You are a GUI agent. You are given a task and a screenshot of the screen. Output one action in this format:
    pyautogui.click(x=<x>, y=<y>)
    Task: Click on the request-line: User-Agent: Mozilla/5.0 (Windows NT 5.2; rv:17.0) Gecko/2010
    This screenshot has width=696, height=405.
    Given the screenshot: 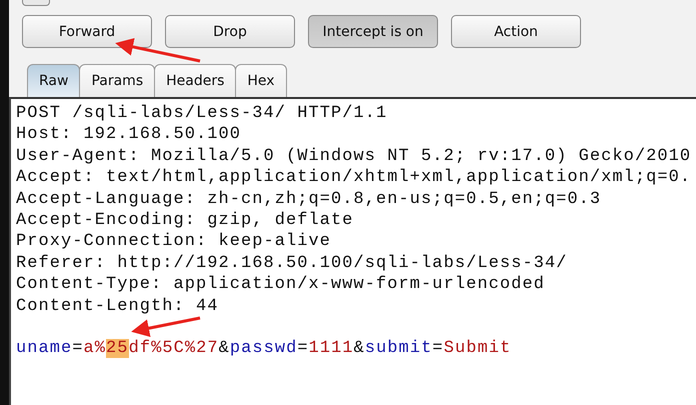 What is the action you would take?
    pyautogui.click(x=354, y=157)
    